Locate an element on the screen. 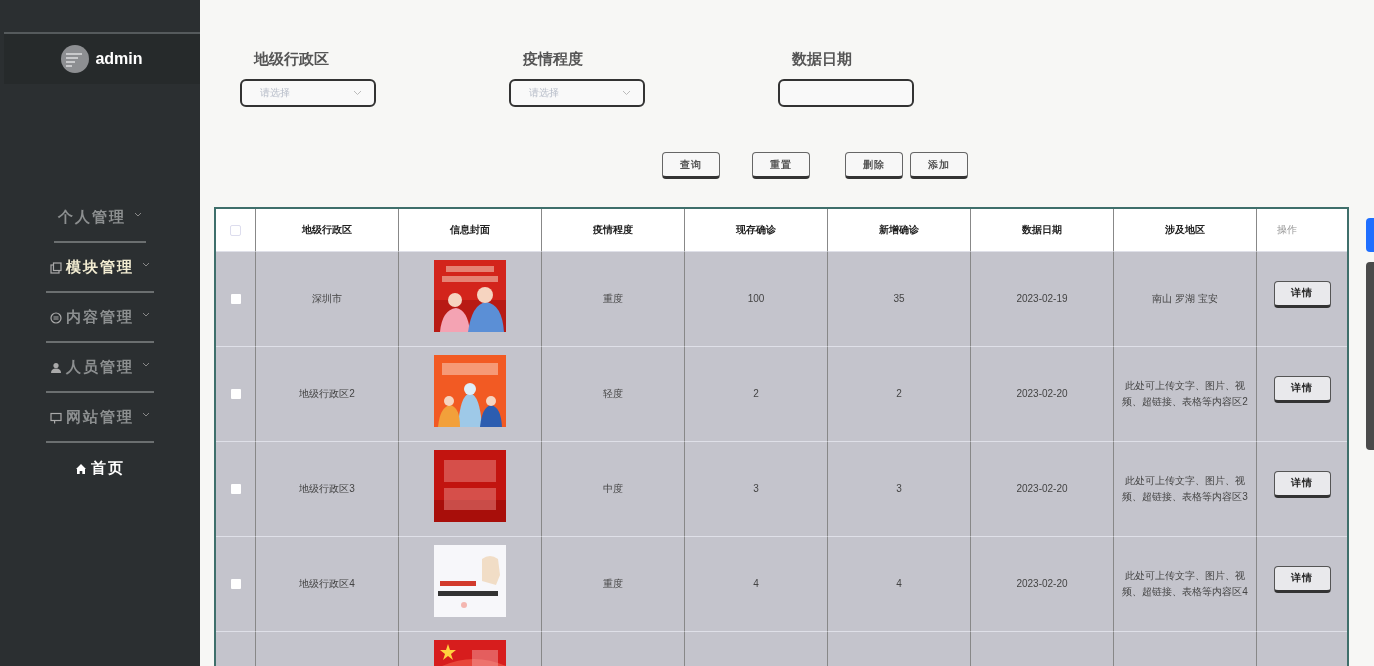 The height and width of the screenshot is (666, 1374). filter-label: 疫情程度 is located at coordinates (553, 59).